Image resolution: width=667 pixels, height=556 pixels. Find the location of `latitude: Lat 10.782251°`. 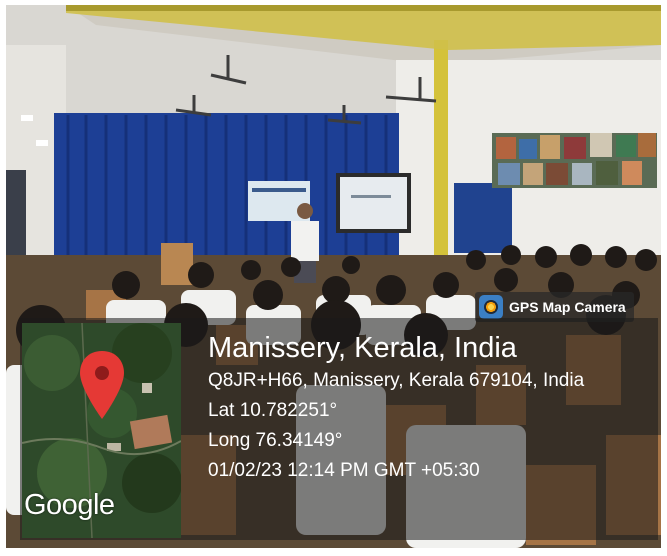

latitude: Lat 10.782251° is located at coordinates (273, 410).